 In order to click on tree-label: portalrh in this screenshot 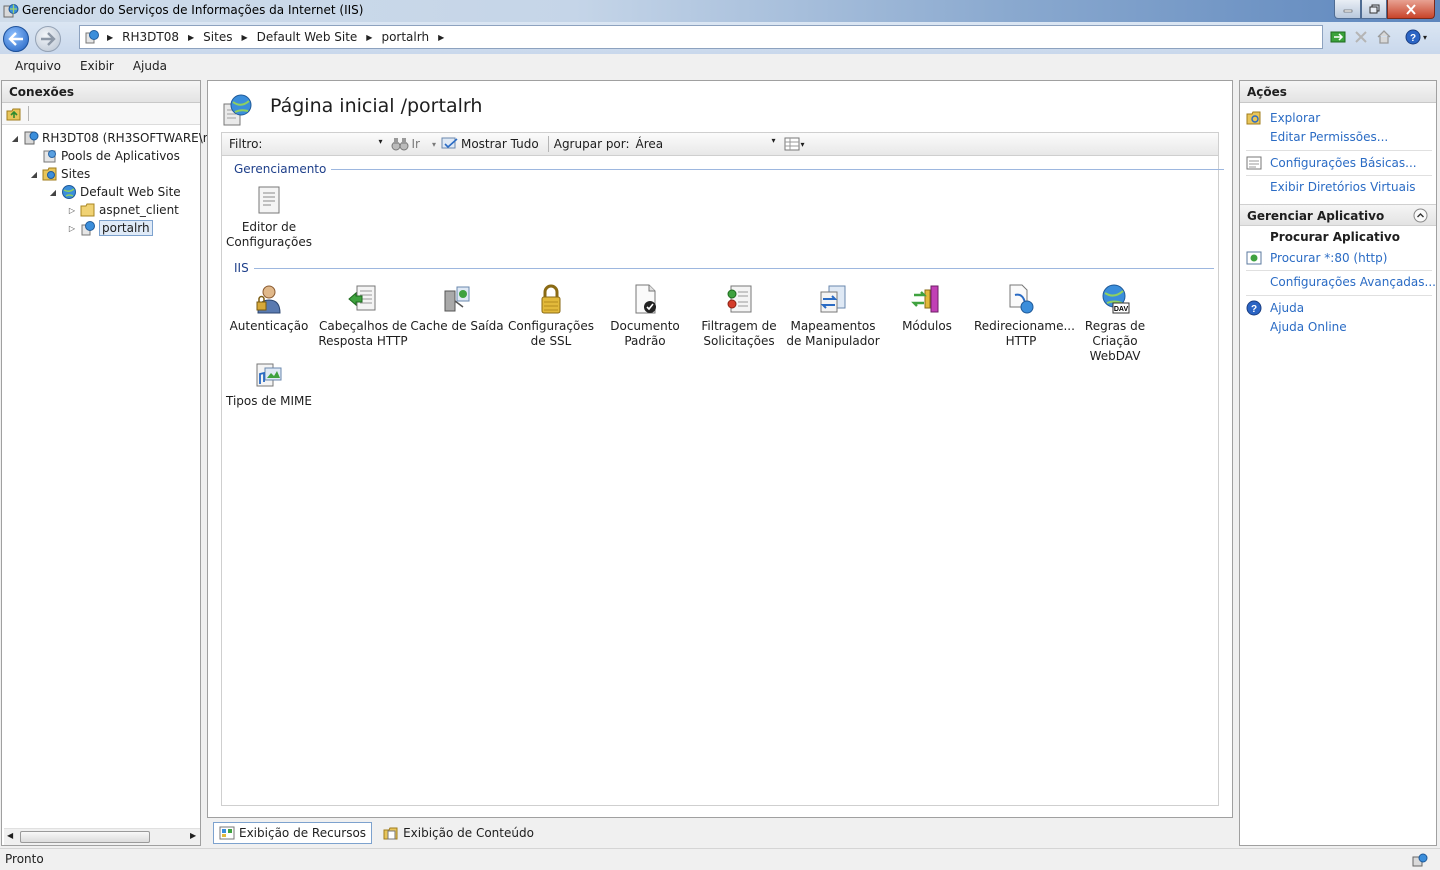, I will do `click(126, 228)`.